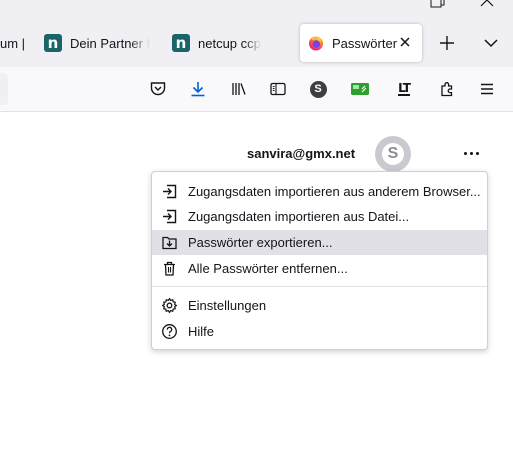 This screenshot has height=455, width=513. What do you see at coordinates (170, 216) in the screenshot?
I see `import-file-icon` at bounding box center [170, 216].